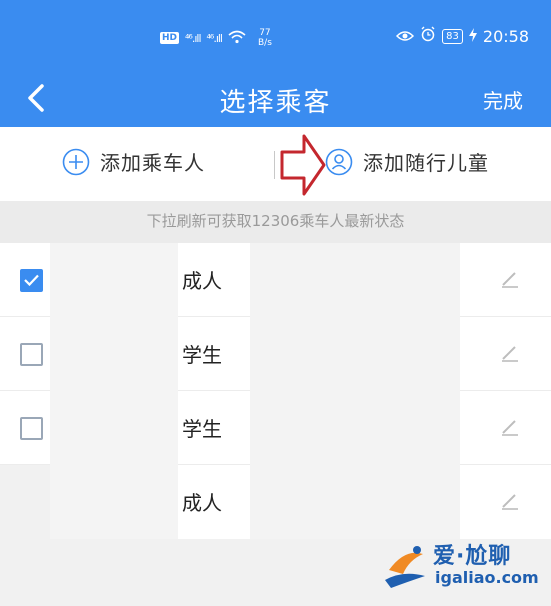 Image resolution: width=551 pixels, height=606 pixels. I want to click on check-icon, so click(31, 280).